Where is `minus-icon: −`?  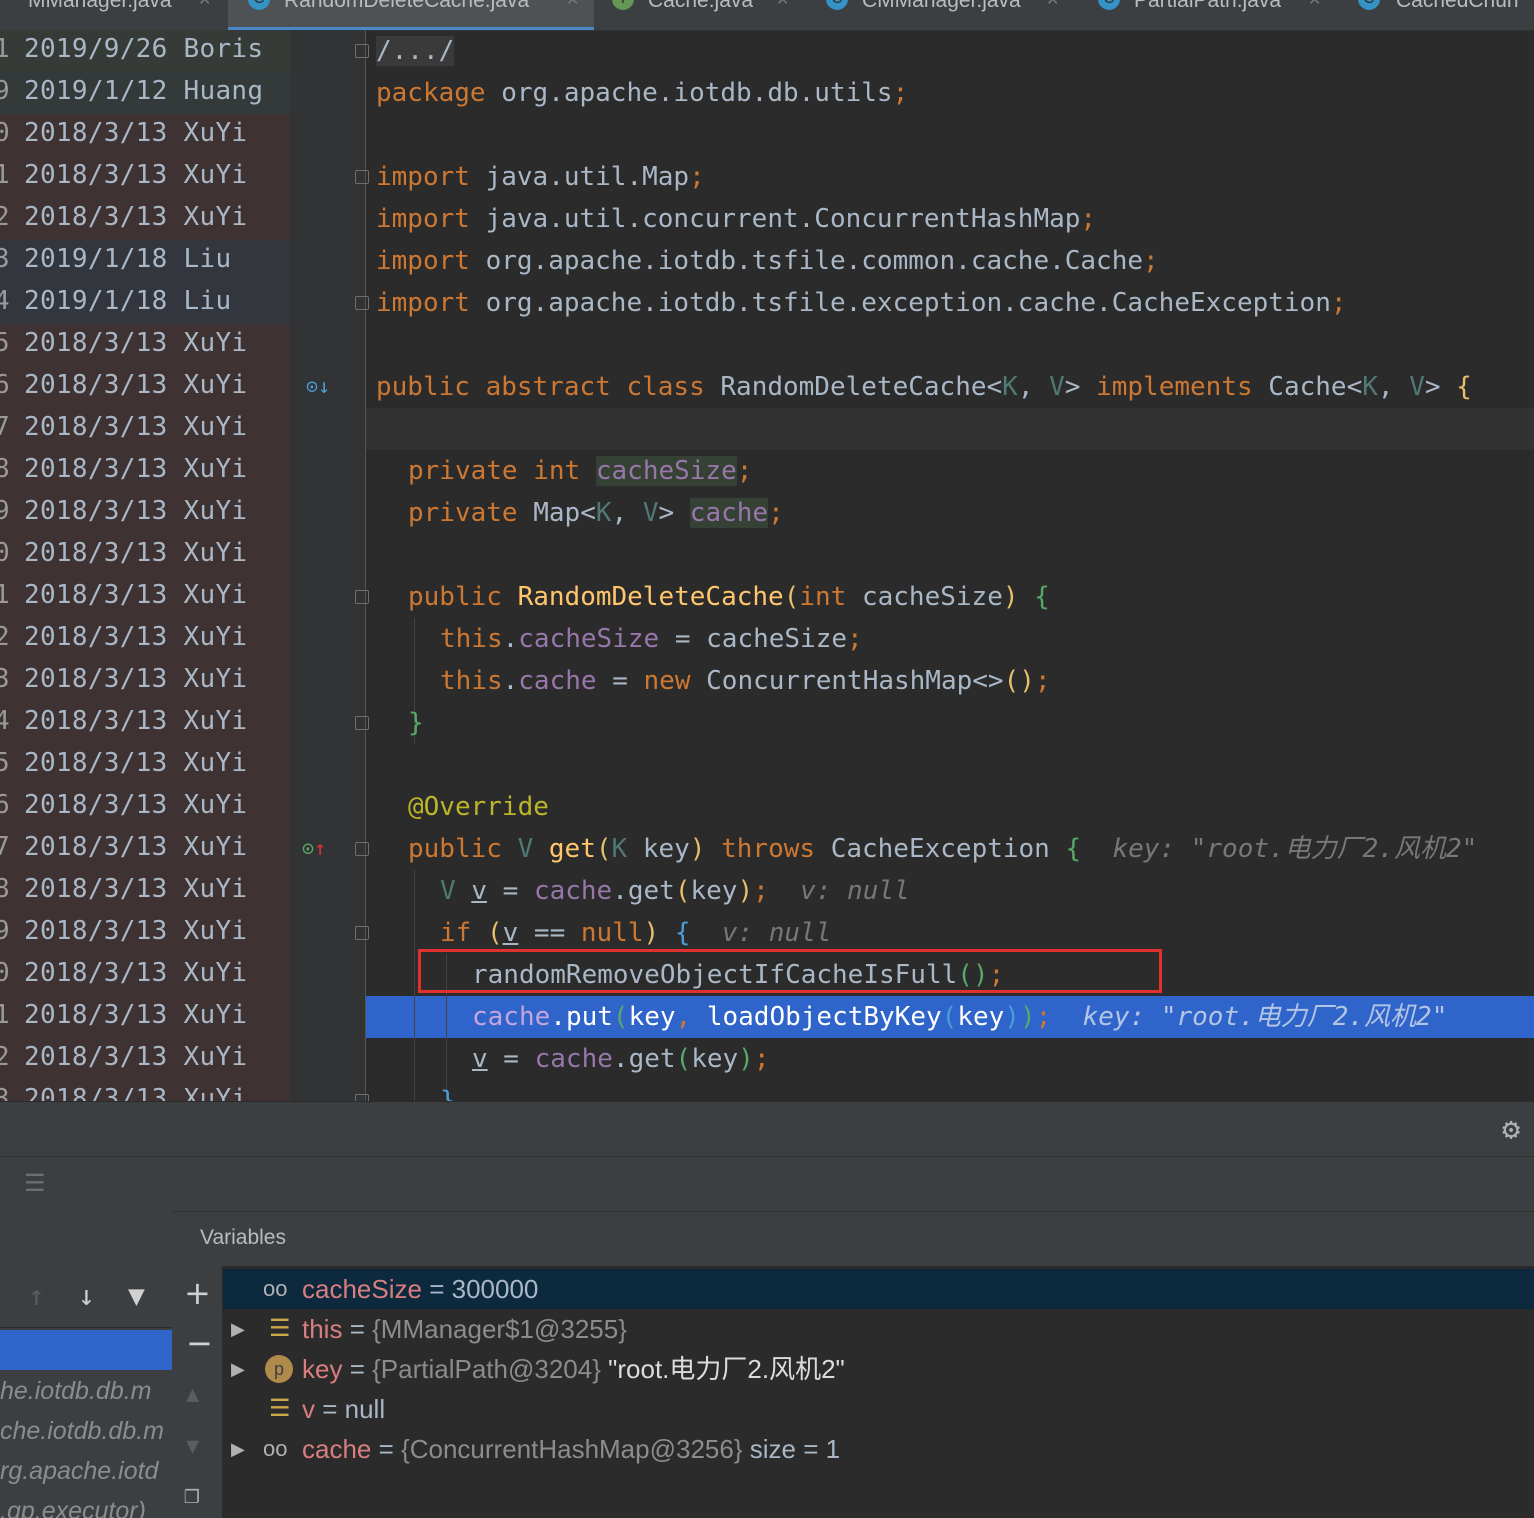 minus-icon: − is located at coordinates (199, 1343).